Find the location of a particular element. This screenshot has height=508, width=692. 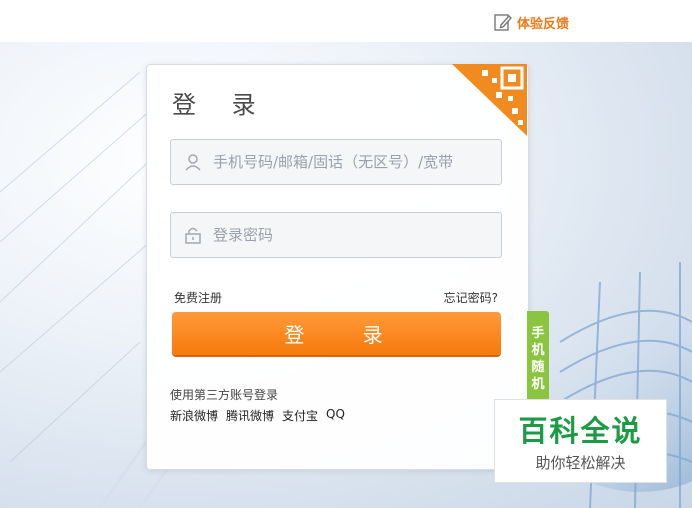

login-button: 登 录 is located at coordinates (336, 333).